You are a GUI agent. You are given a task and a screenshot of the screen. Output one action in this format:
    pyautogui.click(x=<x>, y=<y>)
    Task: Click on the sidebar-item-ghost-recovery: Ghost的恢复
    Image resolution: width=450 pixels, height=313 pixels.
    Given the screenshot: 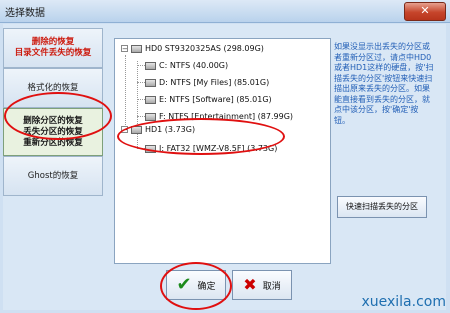 What is the action you would take?
    pyautogui.click(x=53, y=176)
    